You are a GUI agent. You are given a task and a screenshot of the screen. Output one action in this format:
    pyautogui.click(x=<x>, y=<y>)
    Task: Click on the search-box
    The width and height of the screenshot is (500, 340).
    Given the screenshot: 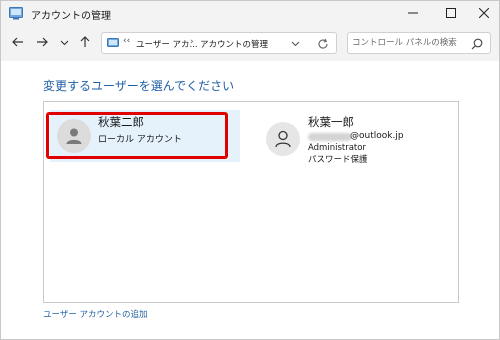 What is the action you would take?
    pyautogui.click(x=419, y=43)
    